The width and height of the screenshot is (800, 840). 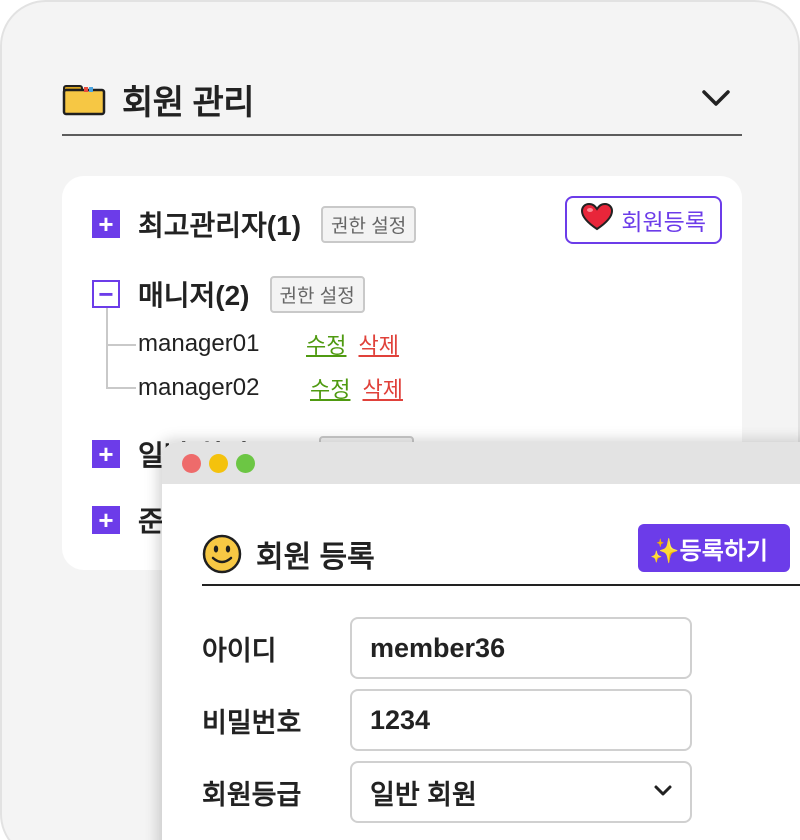 I want to click on smile-icon, so click(x=222, y=554).